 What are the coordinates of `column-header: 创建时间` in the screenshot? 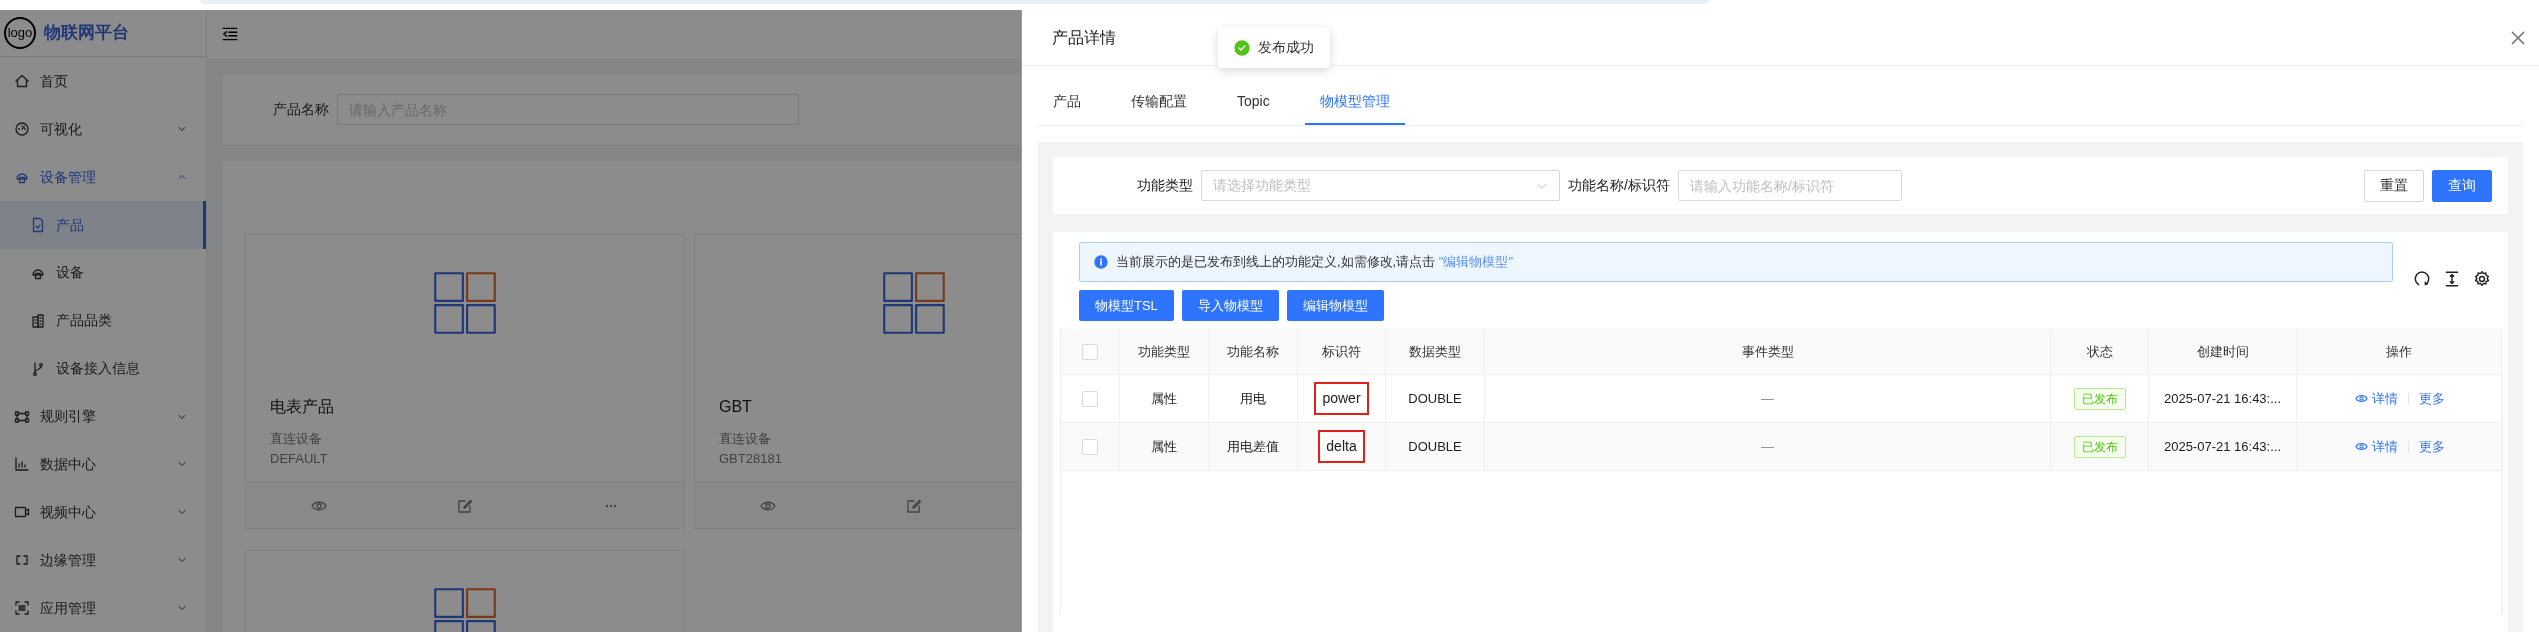 It's located at (2223, 351).